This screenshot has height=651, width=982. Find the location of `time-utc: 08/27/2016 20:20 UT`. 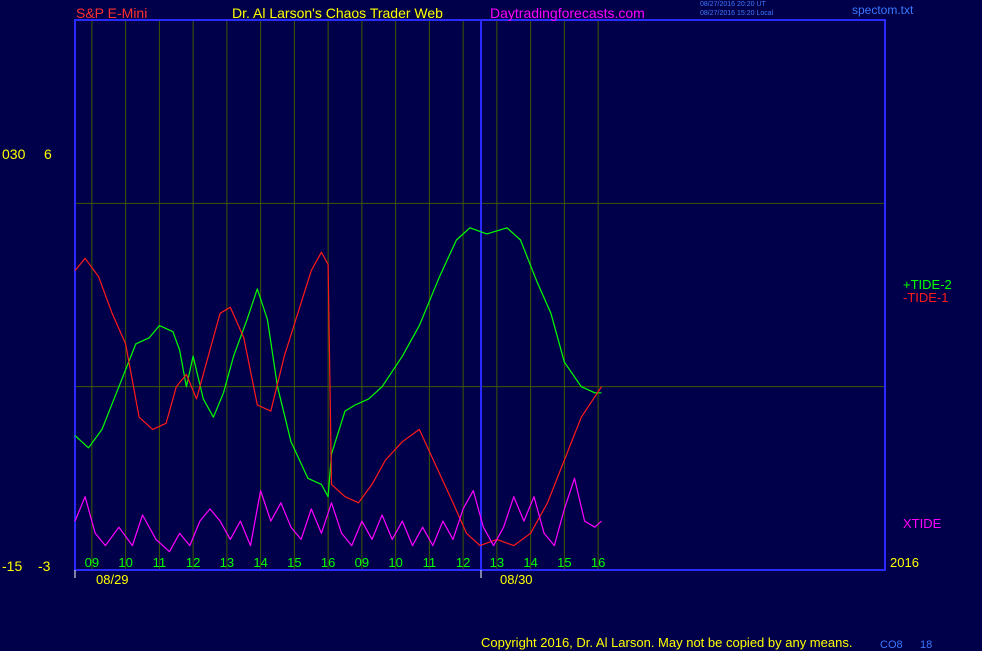

time-utc: 08/27/2016 20:20 UT is located at coordinates (733, 4).